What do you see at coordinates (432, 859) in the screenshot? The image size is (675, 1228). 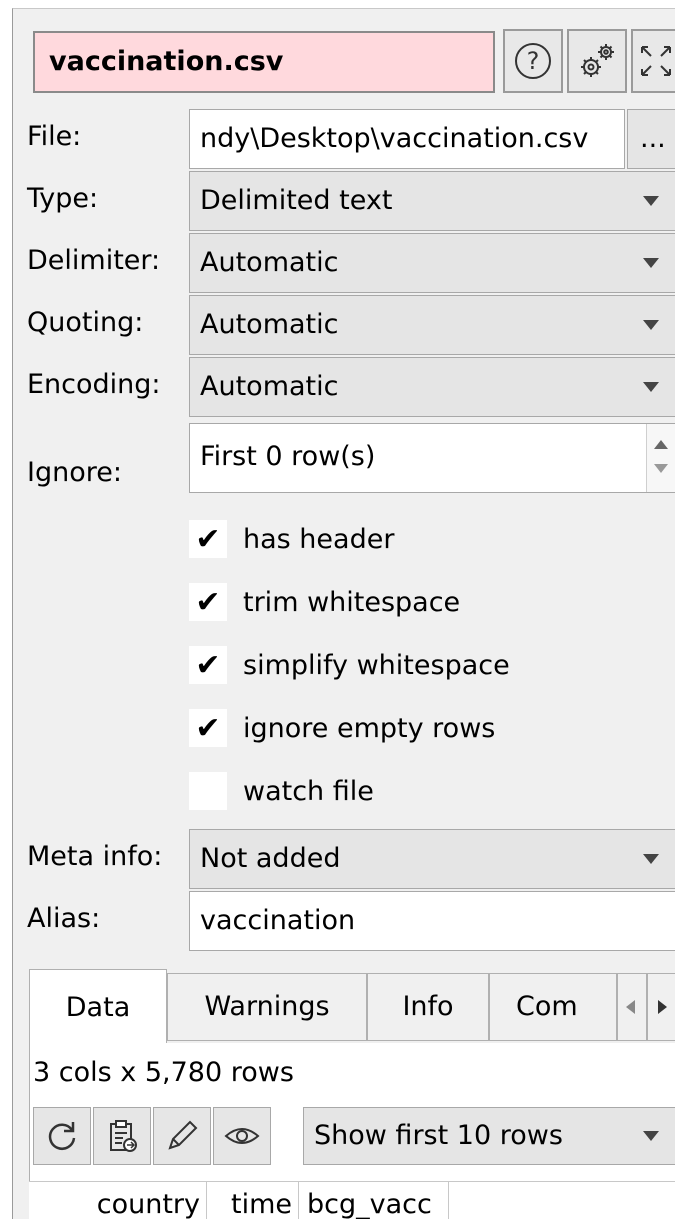 I see `meta-info-select: Not added` at bounding box center [432, 859].